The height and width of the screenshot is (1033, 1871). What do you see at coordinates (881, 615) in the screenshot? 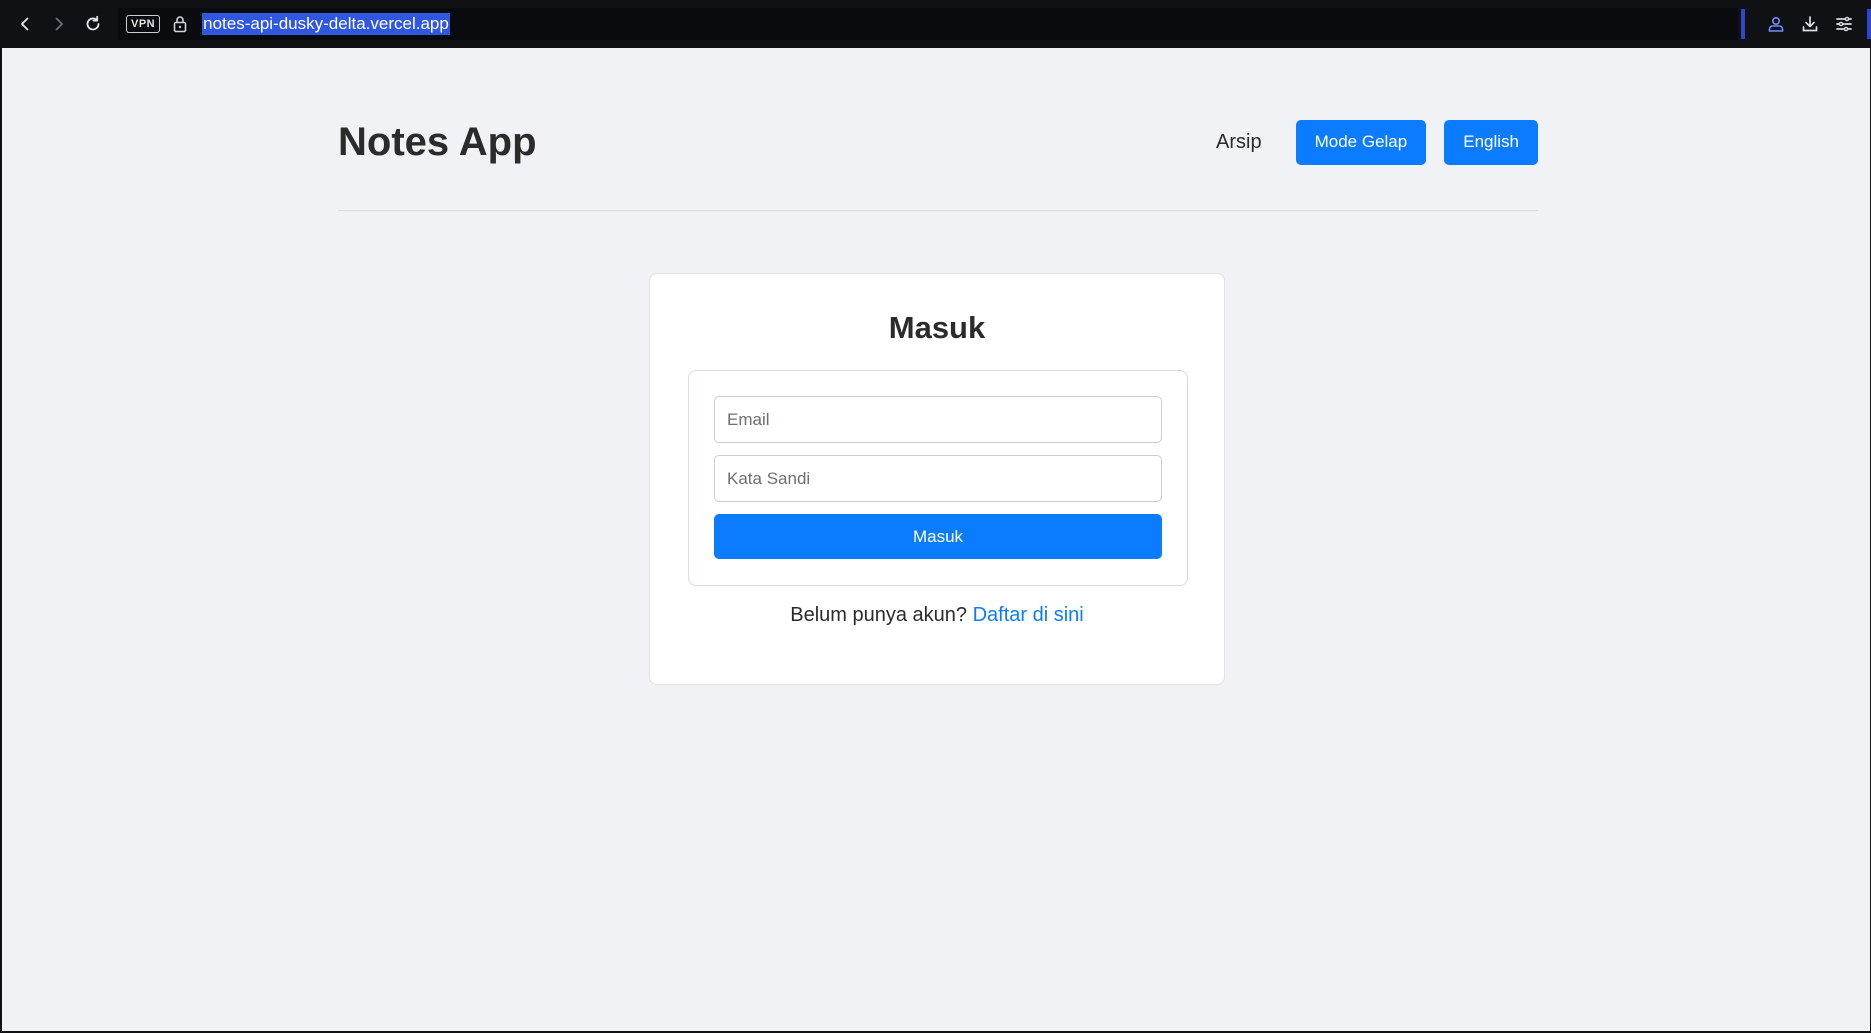
I see `register-prompt-text: Belum punya akun?` at bounding box center [881, 615].